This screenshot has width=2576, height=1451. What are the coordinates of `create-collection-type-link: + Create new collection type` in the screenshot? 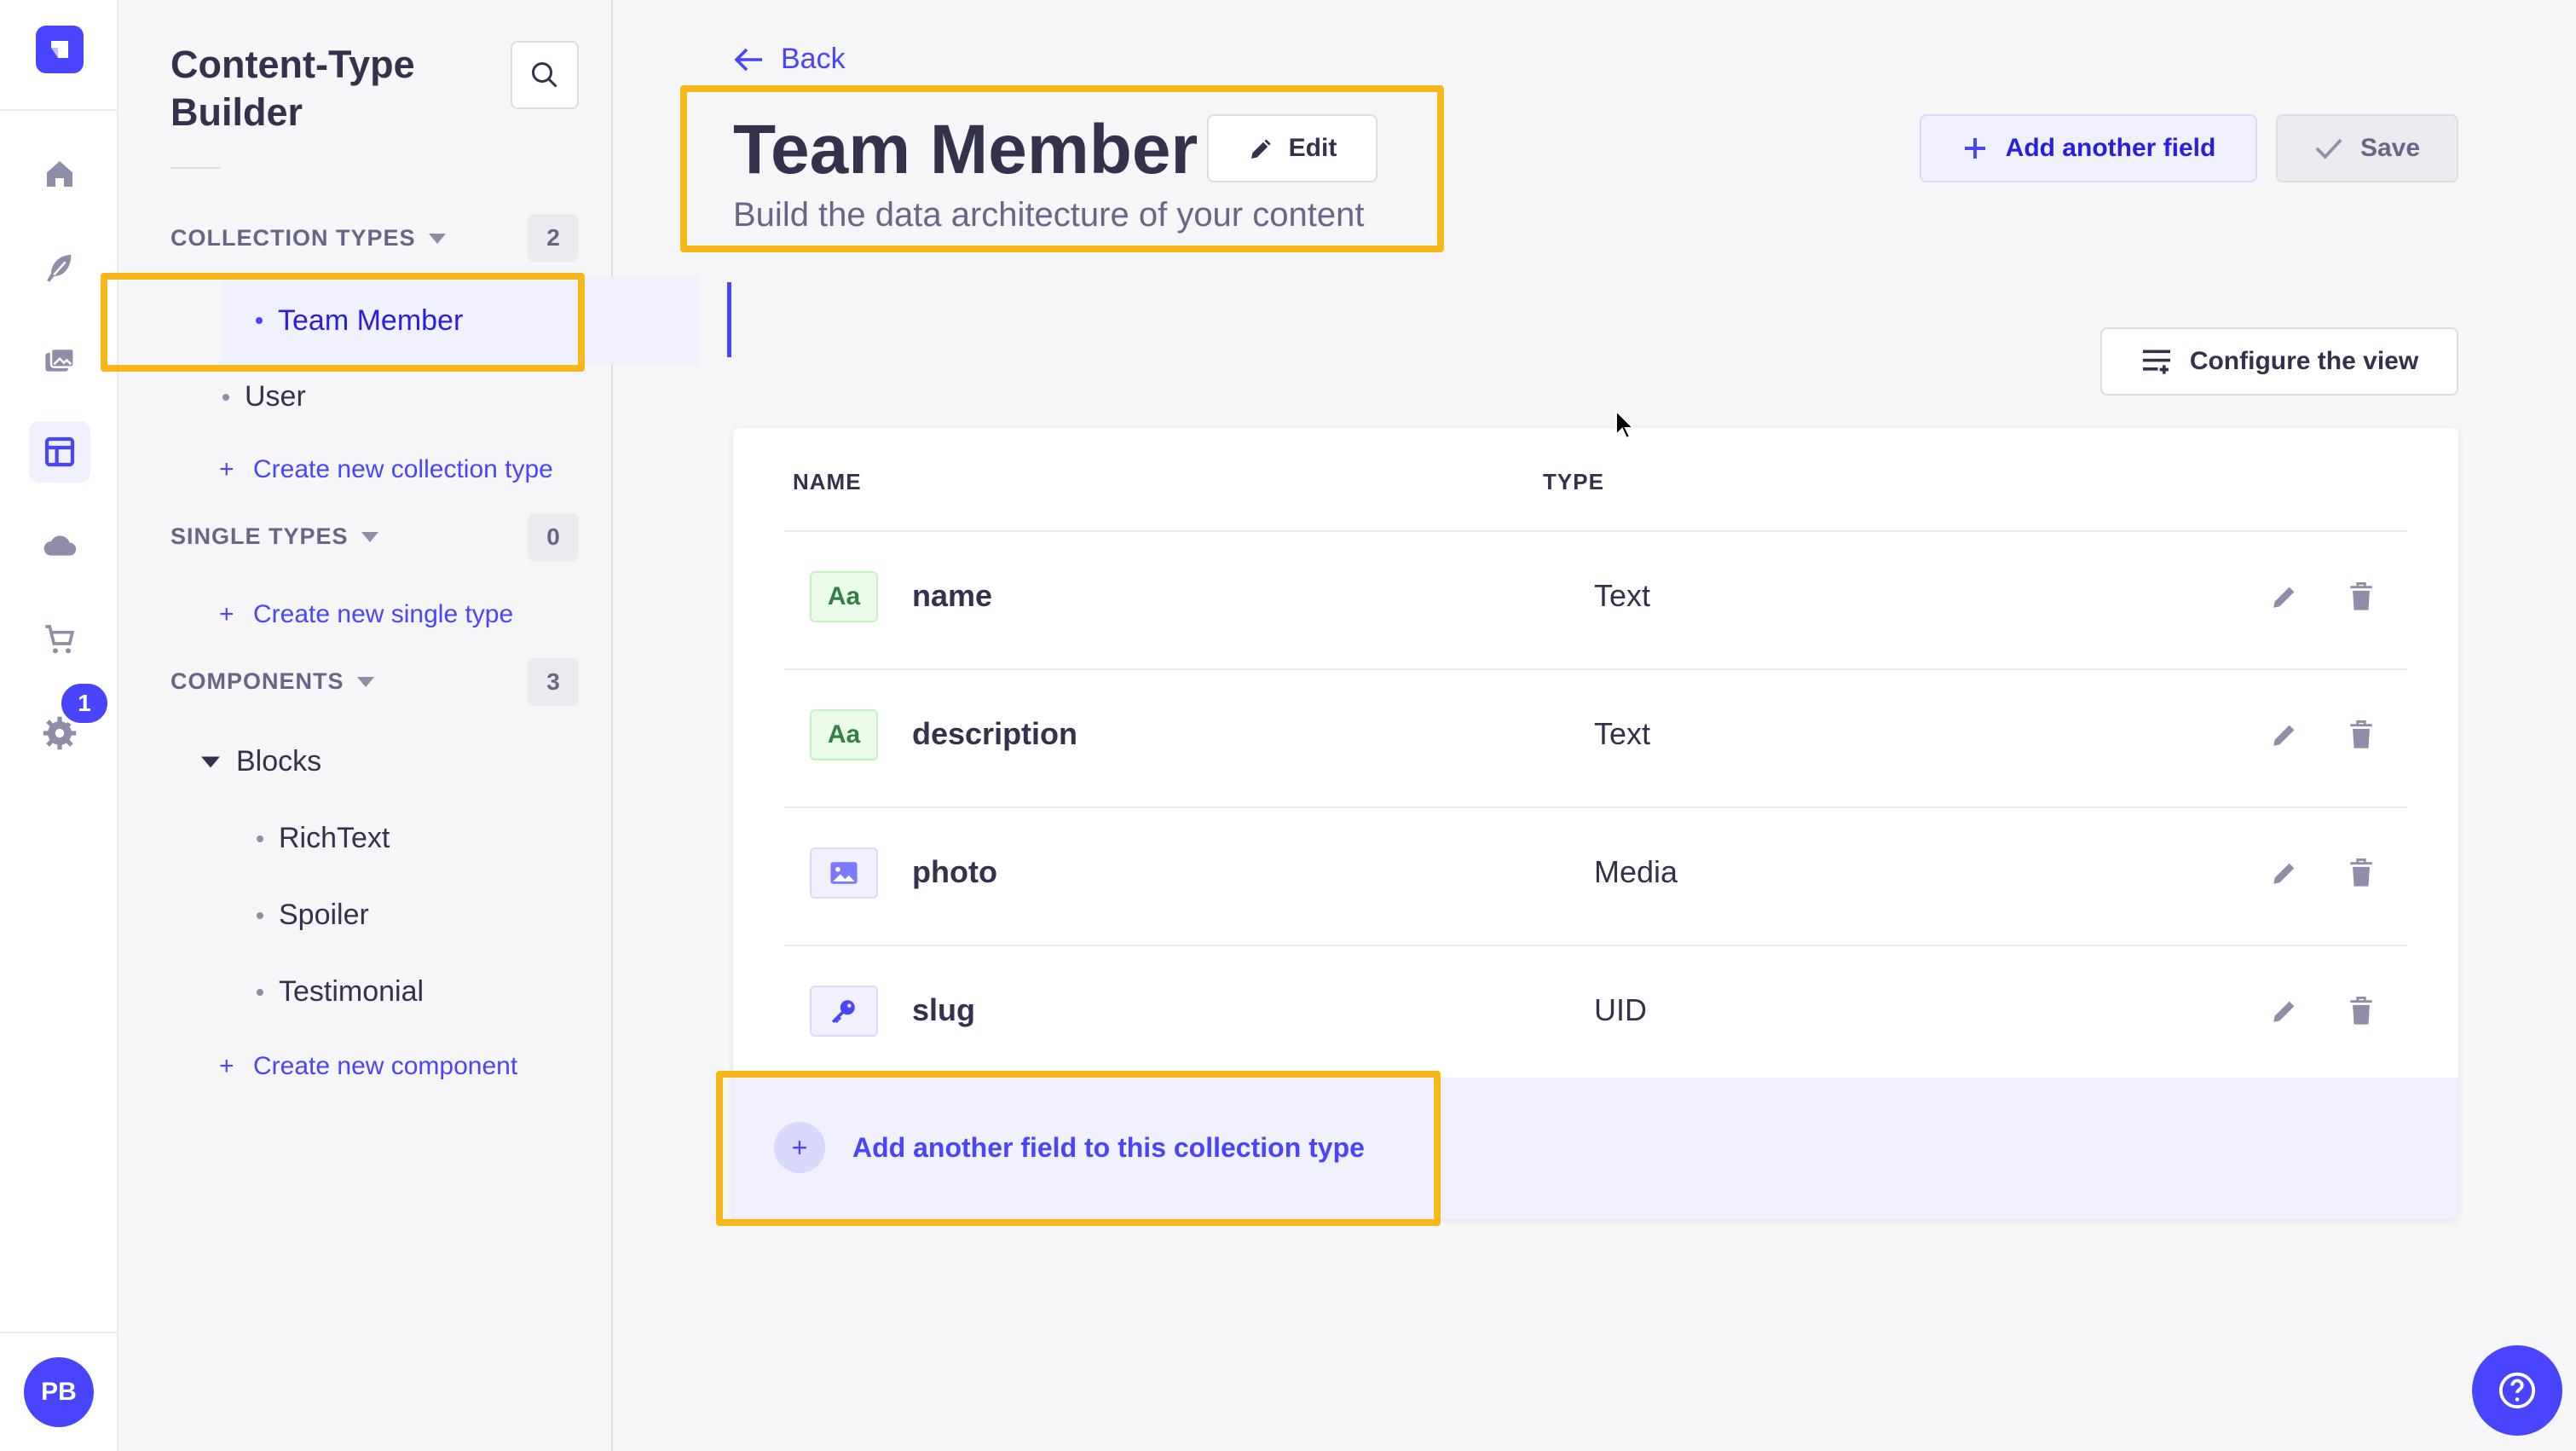 It's located at (370, 469).